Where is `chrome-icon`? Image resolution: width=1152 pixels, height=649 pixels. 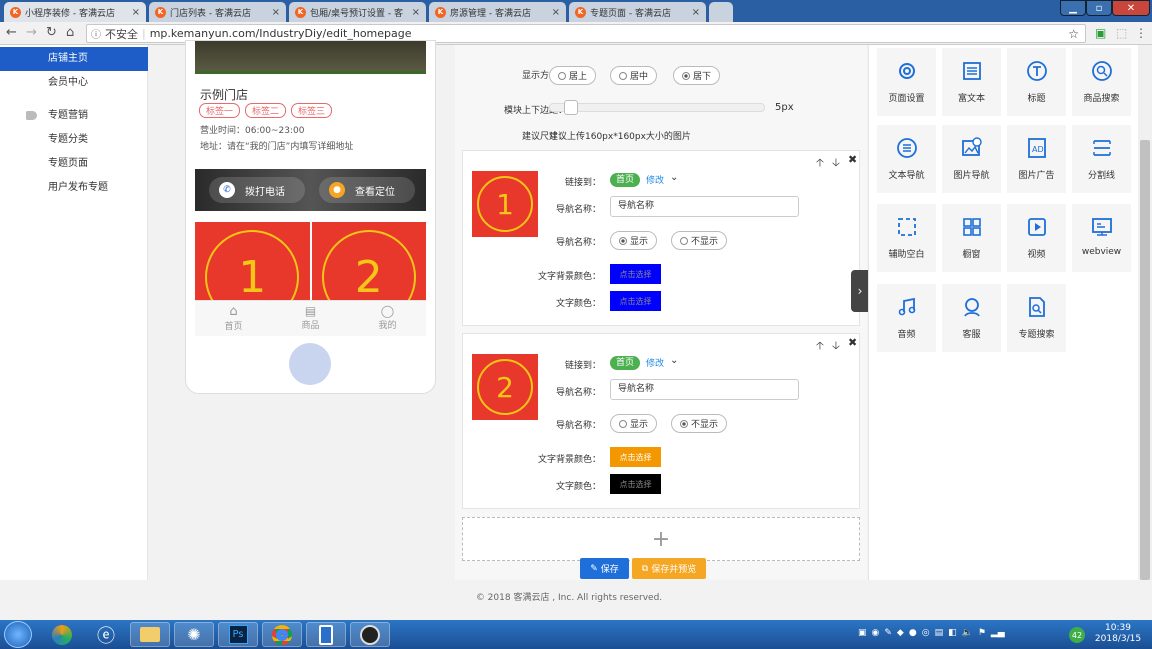 chrome-icon is located at coordinates (282, 634).